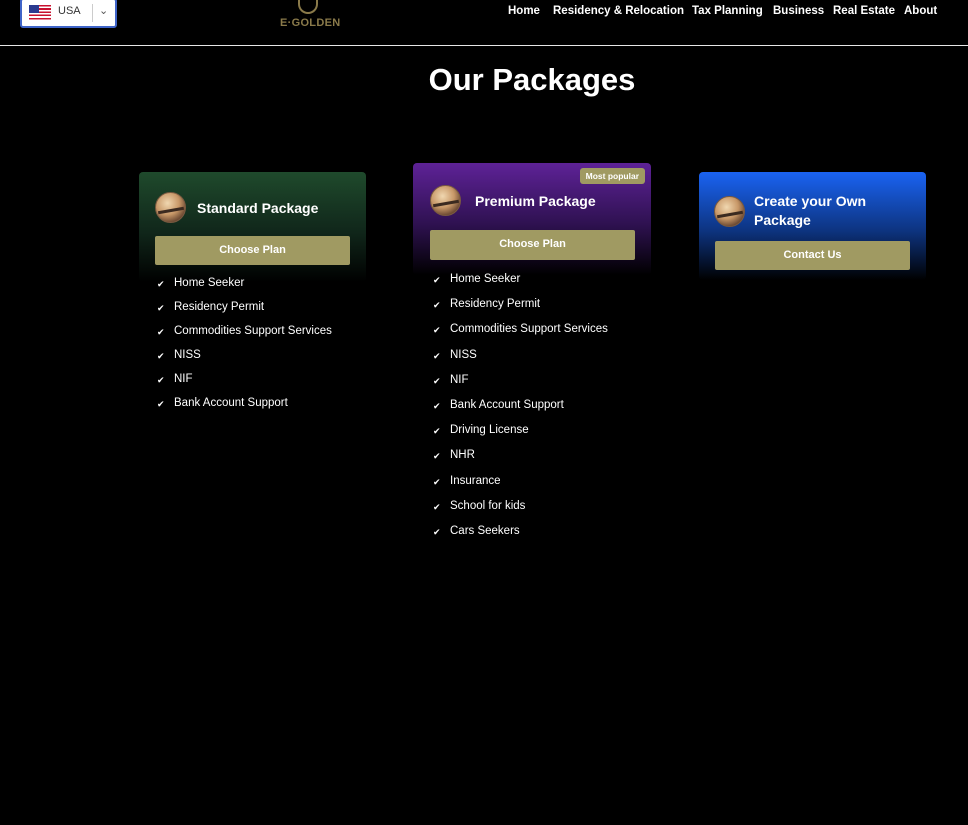 The image size is (968, 825). Describe the element at coordinates (252, 227) in the screenshot. I see `standard-package-card: Standard Package Choose Plan` at that location.